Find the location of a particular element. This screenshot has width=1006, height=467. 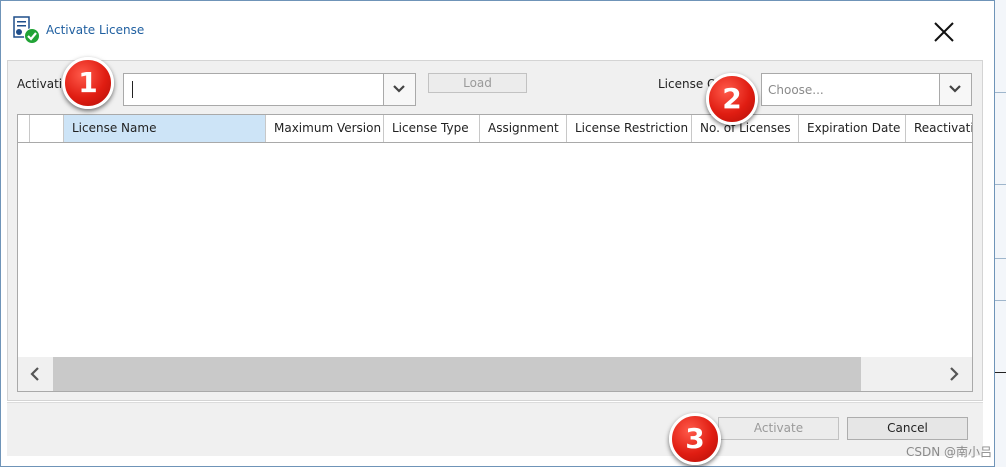

scrollbar-thumb is located at coordinates (457, 374).